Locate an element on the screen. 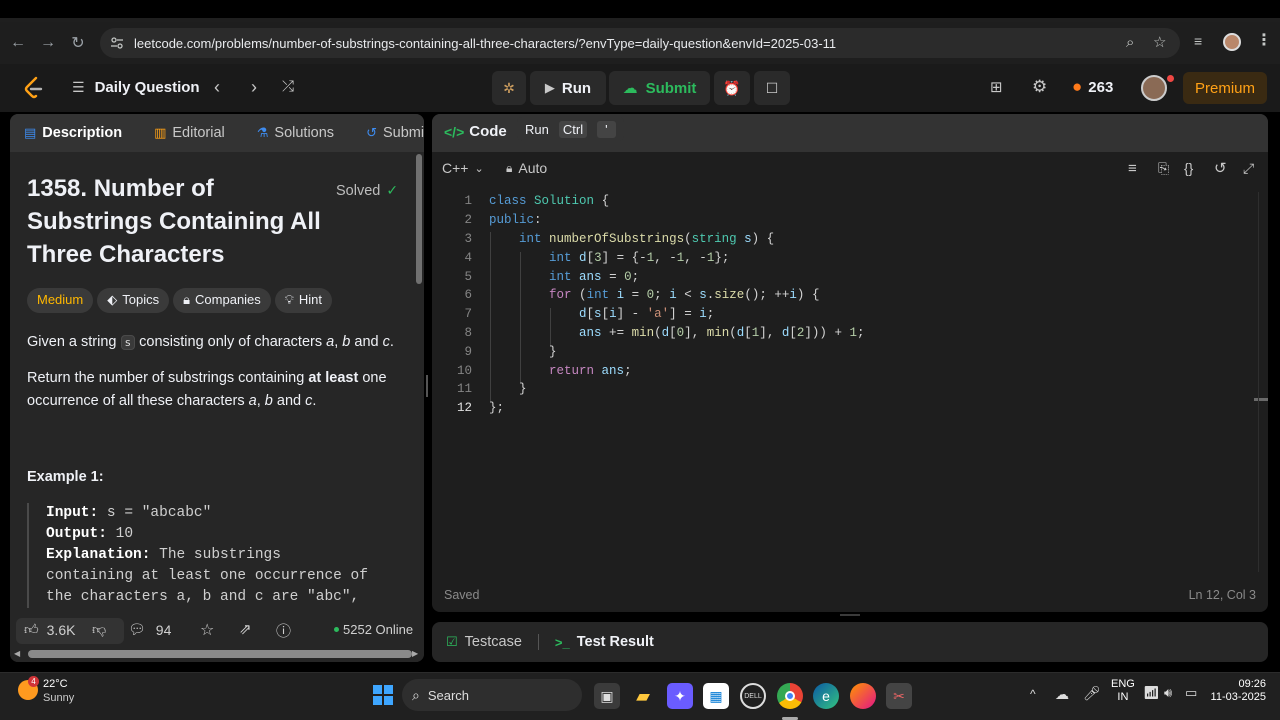  code-tab-bar: </> Code Run Ctrl ' is located at coordinates (850, 133).